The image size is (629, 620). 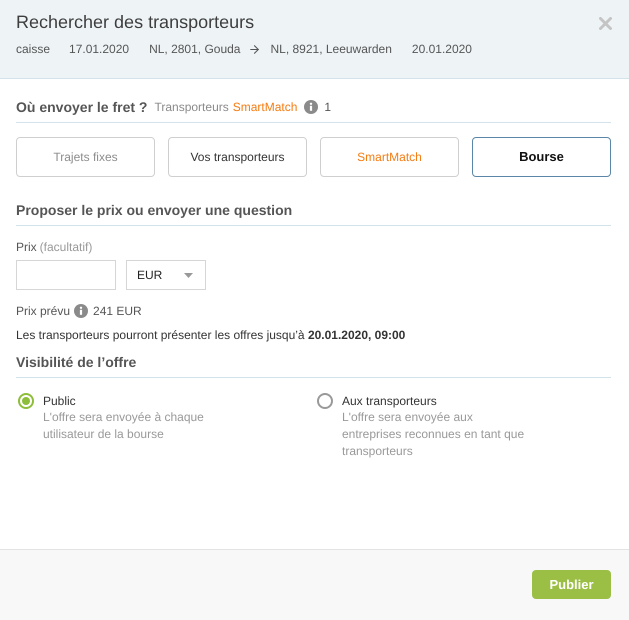 What do you see at coordinates (76, 362) in the screenshot?
I see `section-title: Visibilité de l’offre` at bounding box center [76, 362].